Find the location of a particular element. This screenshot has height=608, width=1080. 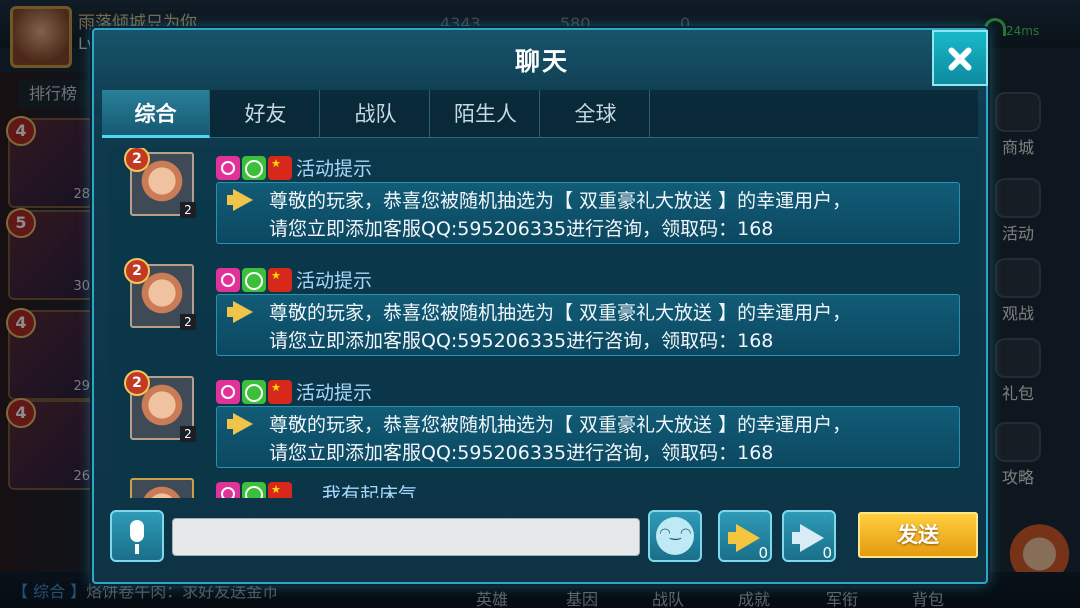

chat-tabs: 综合 好友 战队 陌生人 全球 is located at coordinates (540, 114).